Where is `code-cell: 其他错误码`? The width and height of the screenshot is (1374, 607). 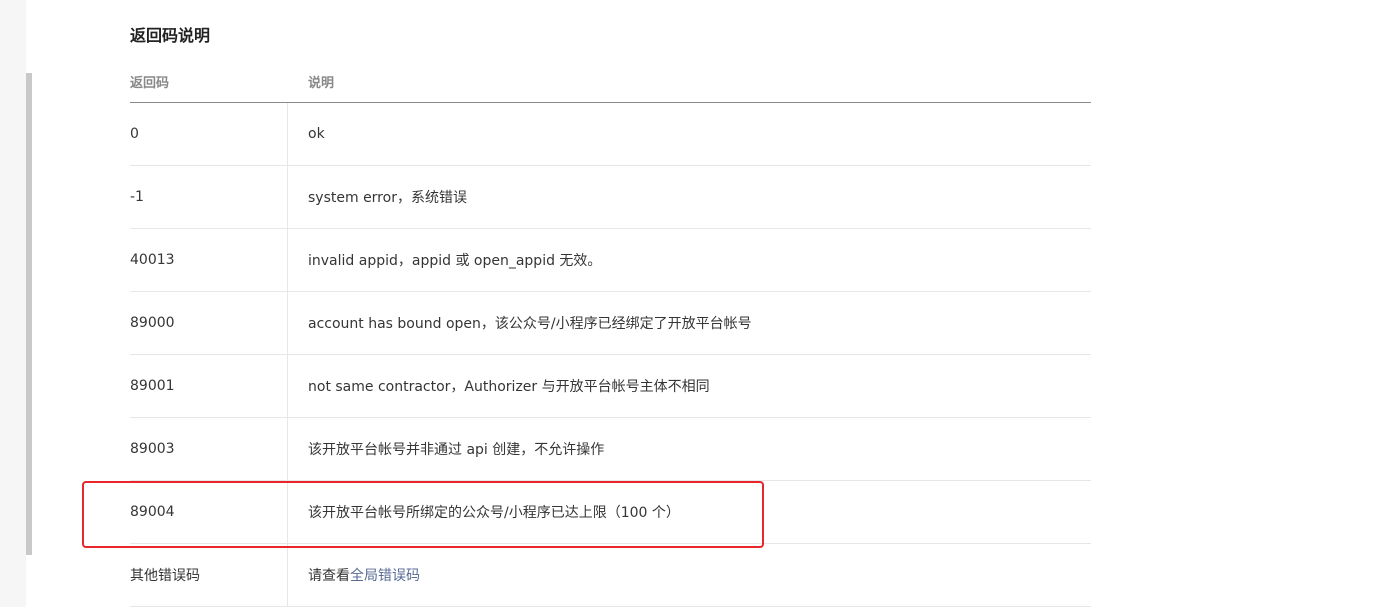 code-cell: 其他错误码 is located at coordinates (209, 575).